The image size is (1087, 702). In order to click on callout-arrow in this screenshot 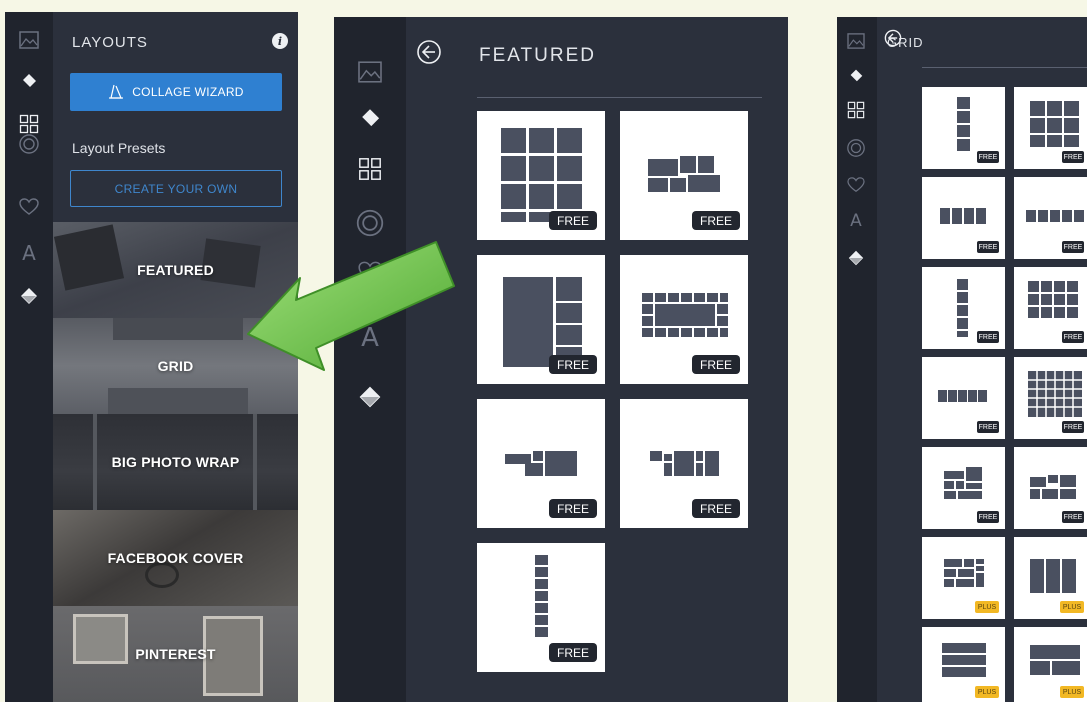, I will do `click(351, 306)`.